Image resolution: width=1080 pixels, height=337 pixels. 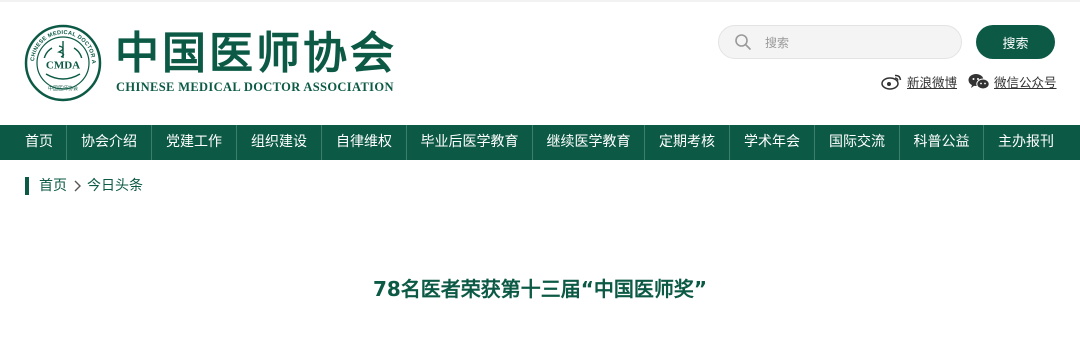 What do you see at coordinates (540, 289) in the screenshot?
I see `article-title: 78名医者荣获第十三届“中国医师奖”` at bounding box center [540, 289].